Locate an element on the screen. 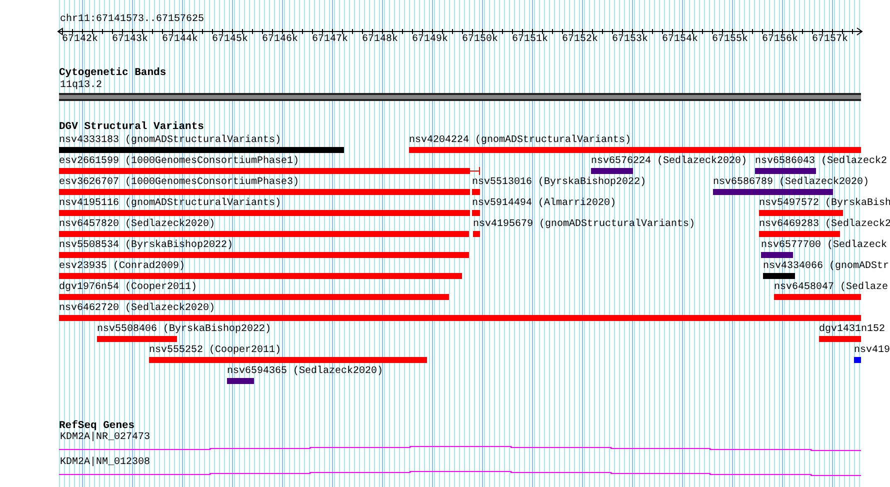 This screenshot has width=890, height=487. variant-label: nsv419 is located at coordinates (872, 351).